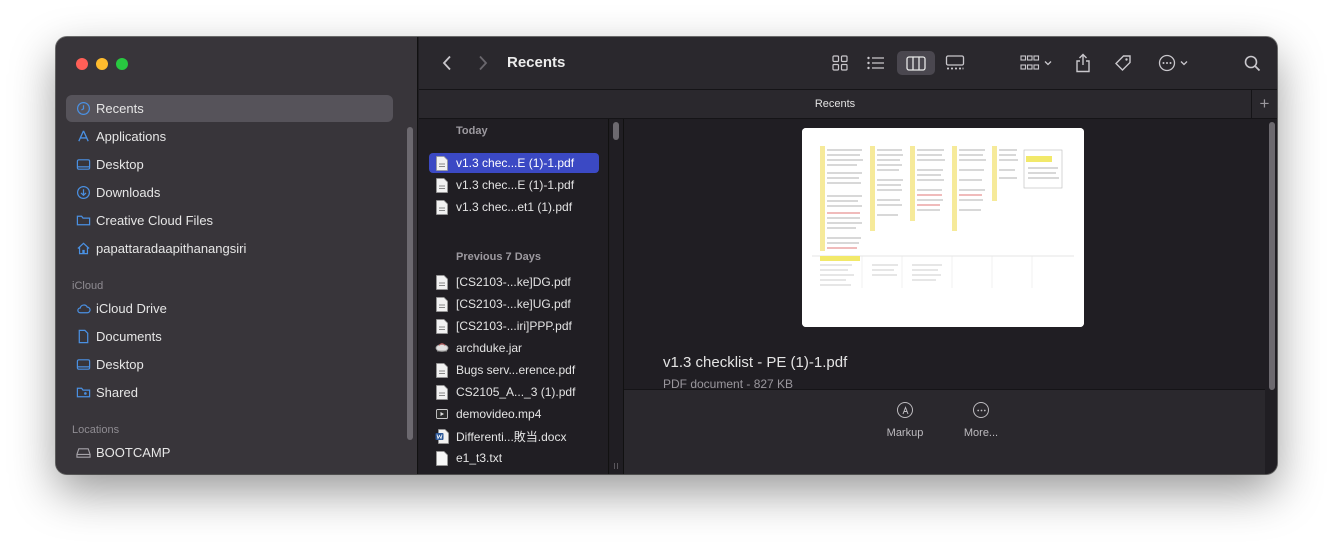 Image resolution: width=1333 pixels, height=548 pixels. Describe the element at coordinates (410, 283) in the screenshot. I see `sidebar-scrollbar` at that location.